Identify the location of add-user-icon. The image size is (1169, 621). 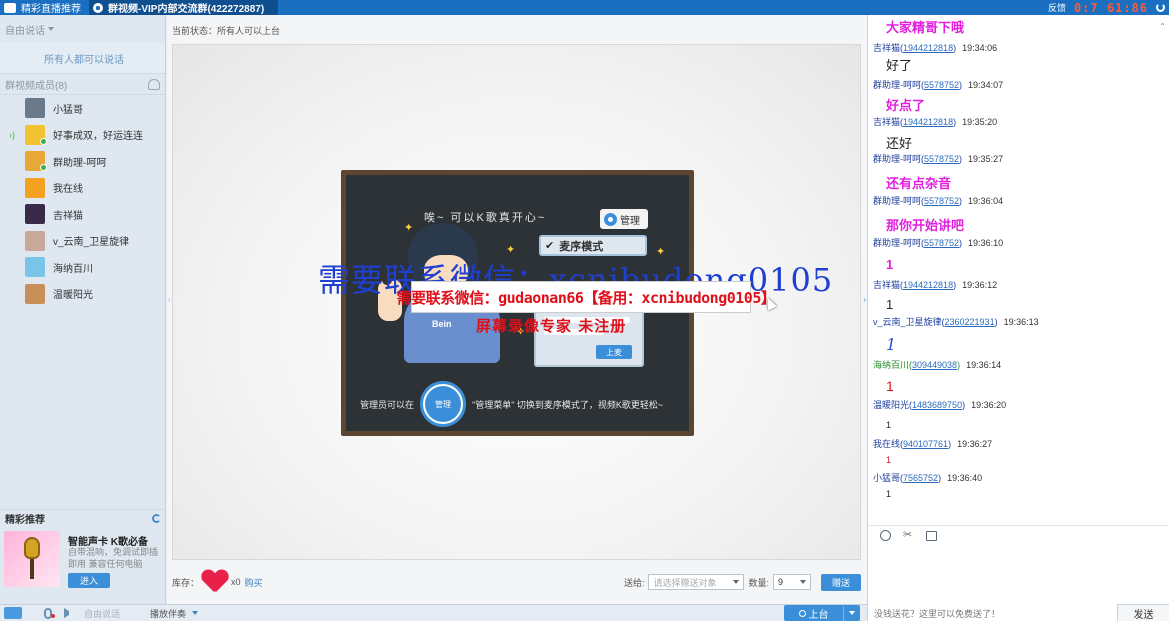
(154, 84).